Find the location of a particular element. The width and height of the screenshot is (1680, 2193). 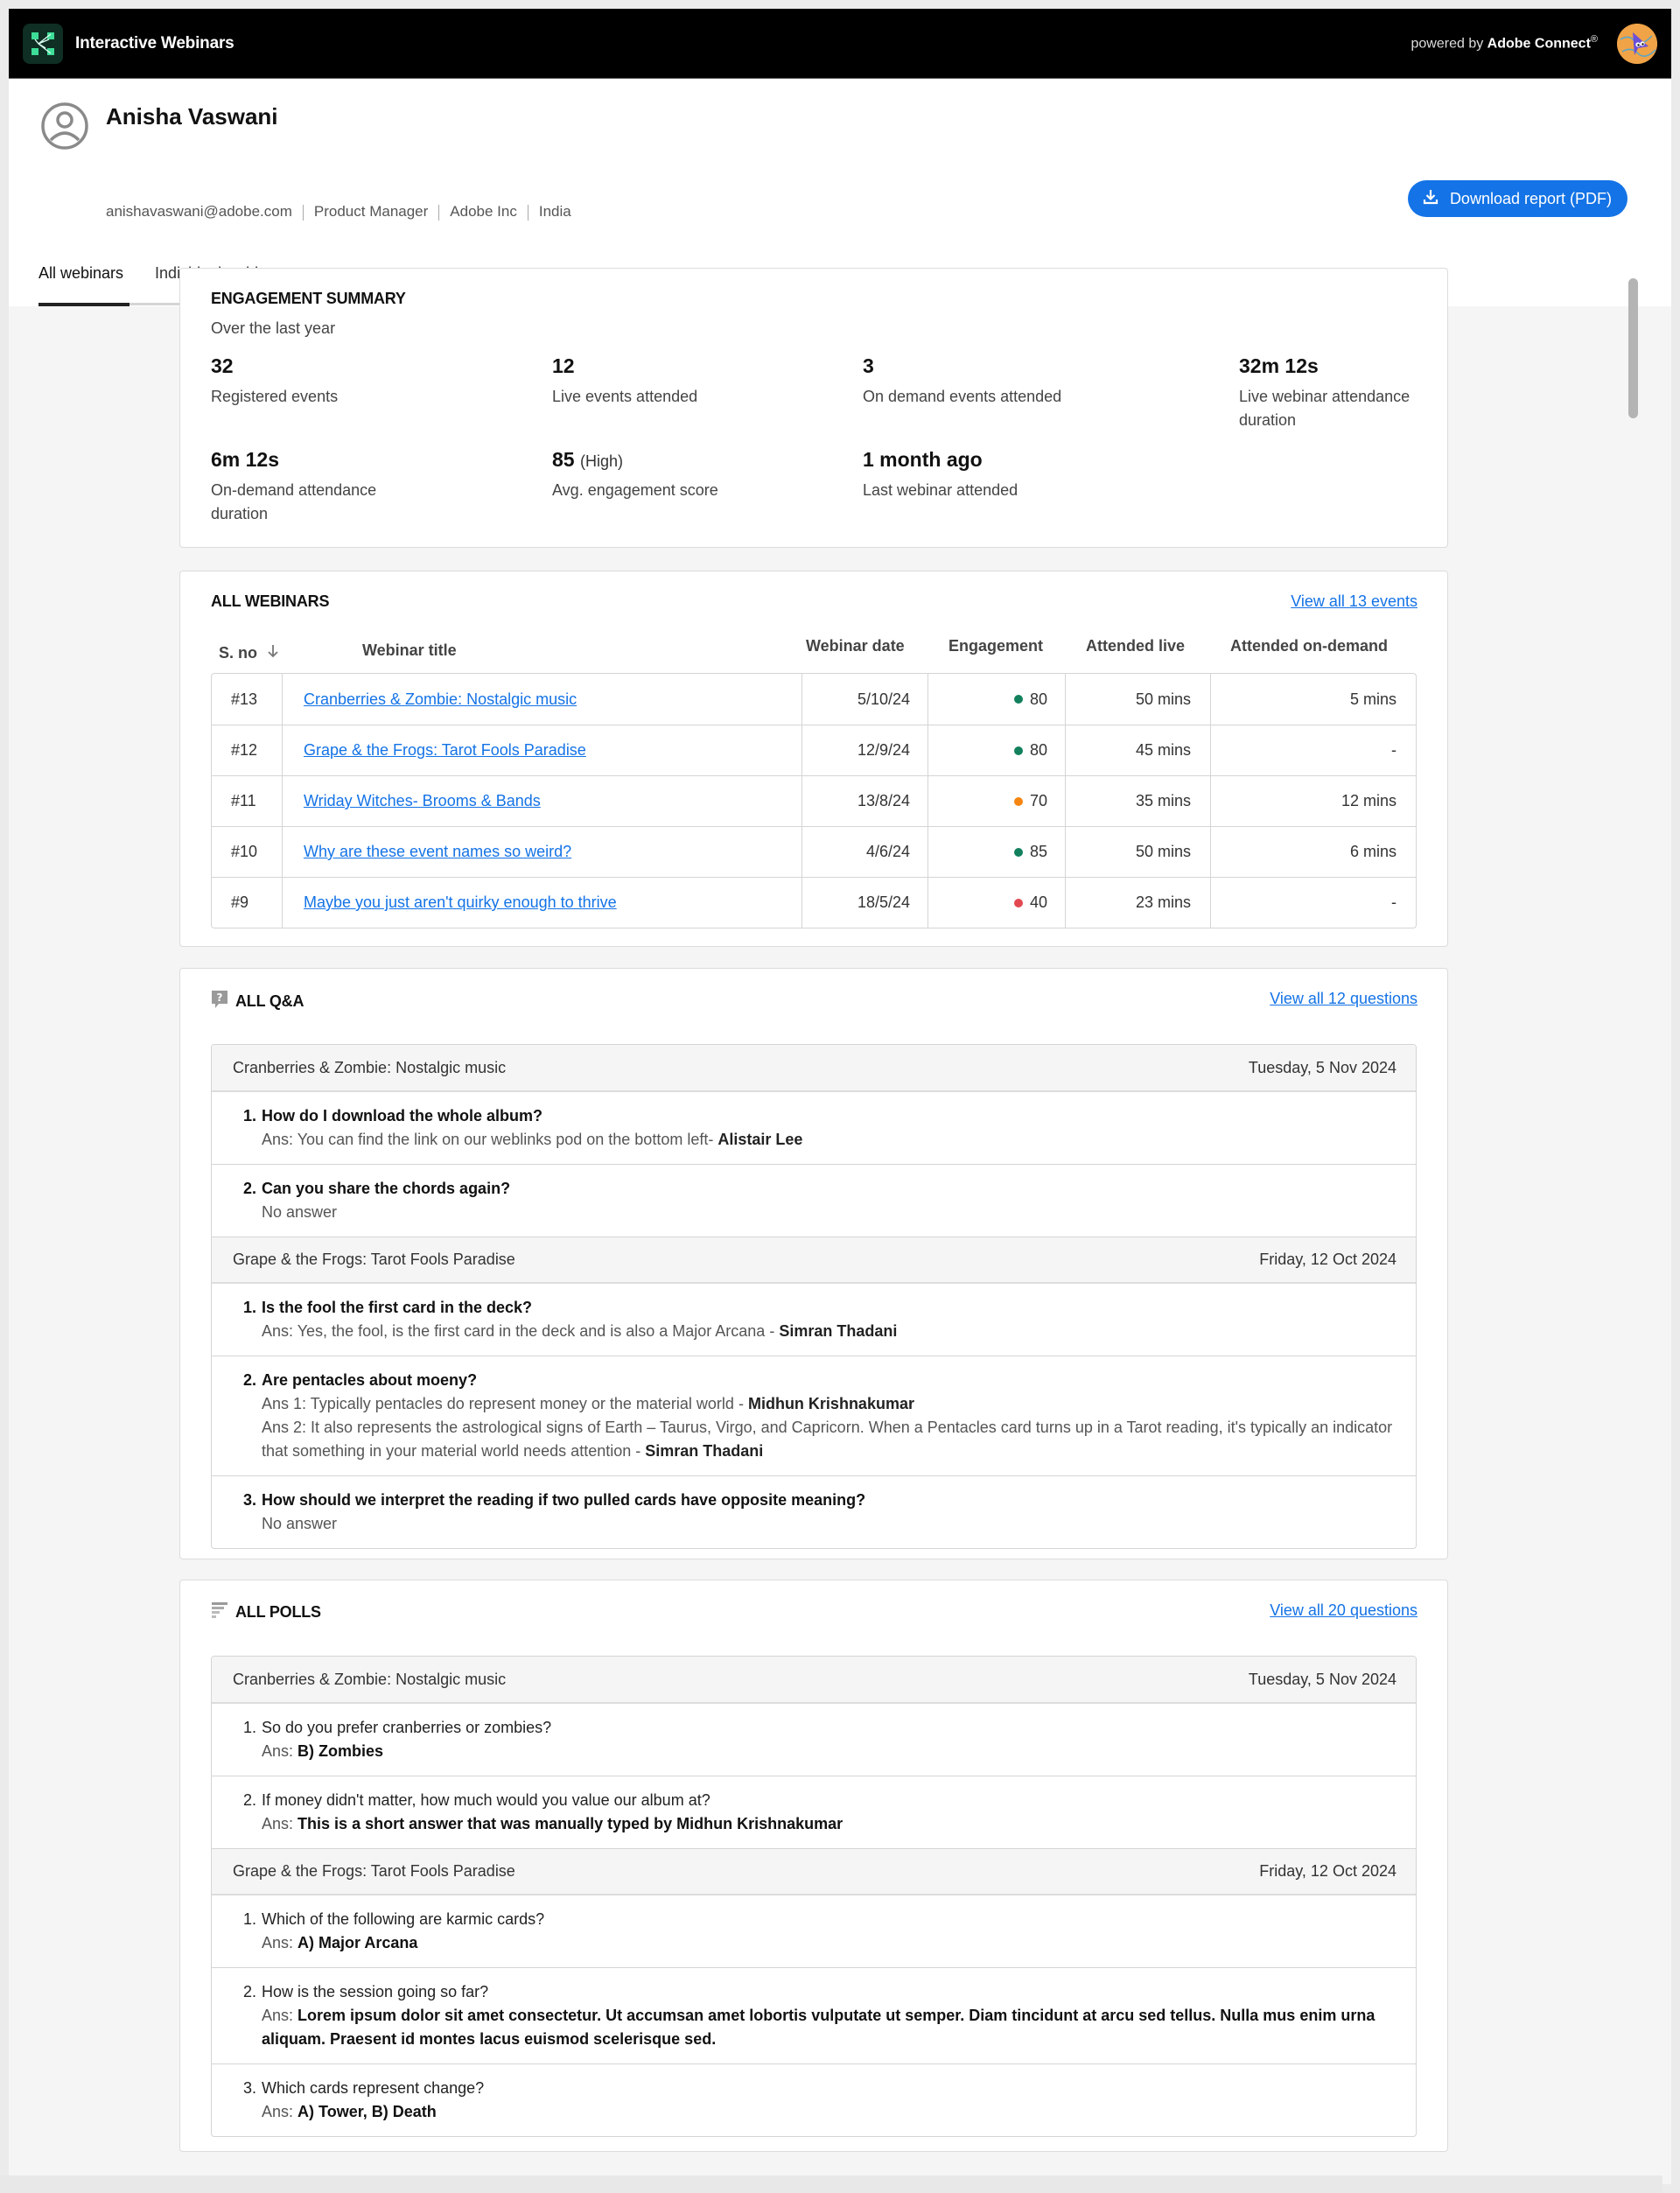

stat-label: On-demand attendance duration is located at coordinates (294, 501).